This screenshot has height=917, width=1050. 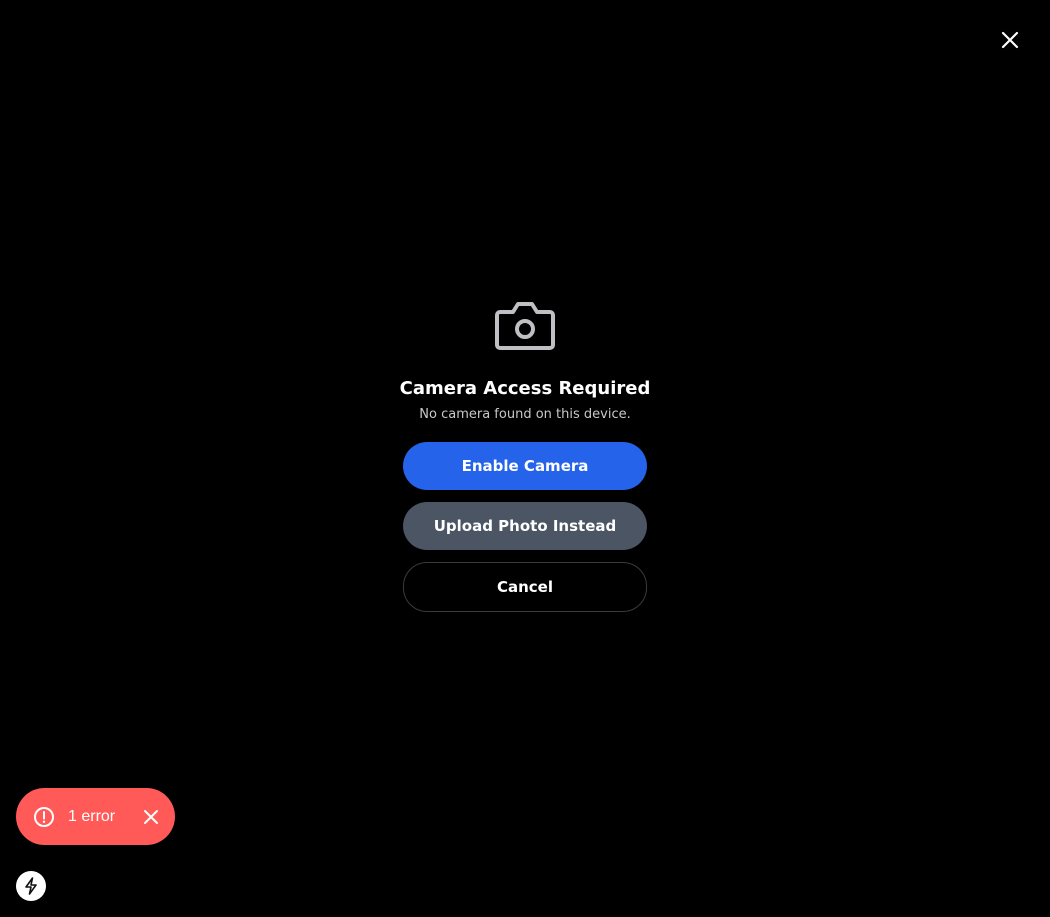 I want to click on dialog-title: Camera Access Required, so click(x=525, y=388).